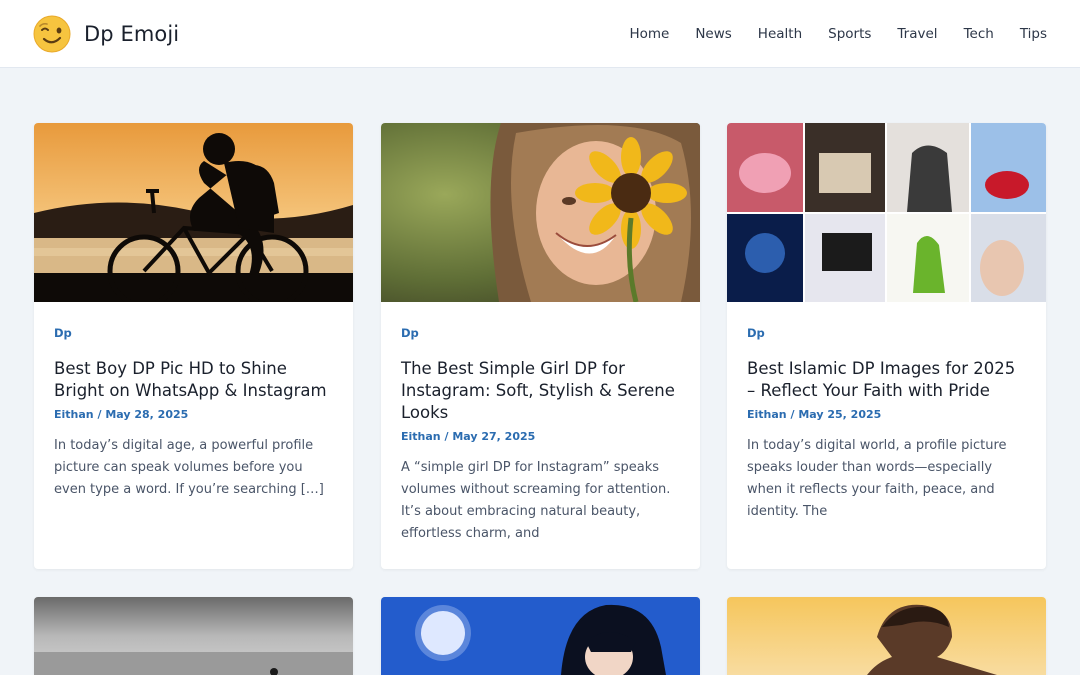  I want to click on nav-tech: Tech, so click(979, 34).